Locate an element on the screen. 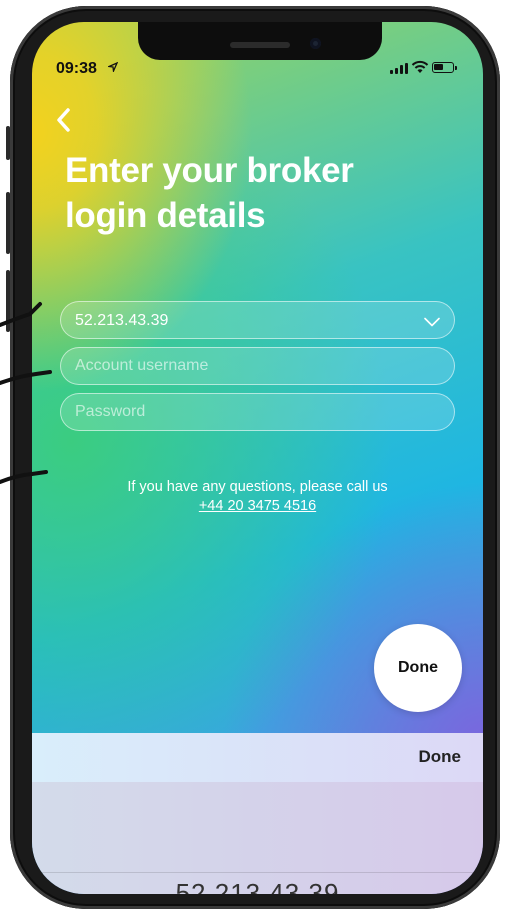  page-title-line-2: login details is located at coordinates (165, 215).